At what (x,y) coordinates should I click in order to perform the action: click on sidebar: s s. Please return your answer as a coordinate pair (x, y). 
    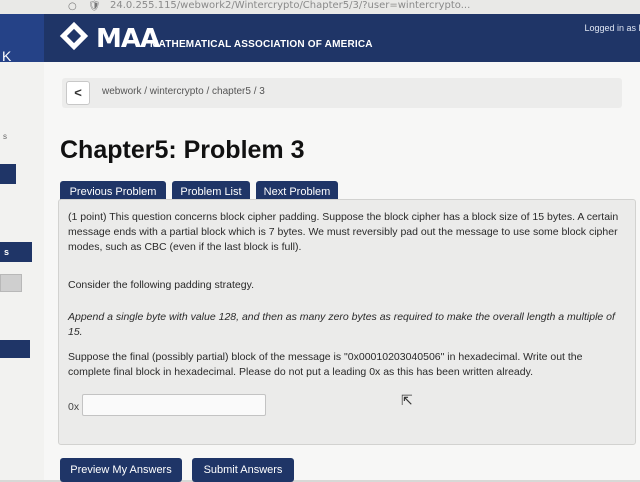
    Looking at the image, I should click on (22, 271).